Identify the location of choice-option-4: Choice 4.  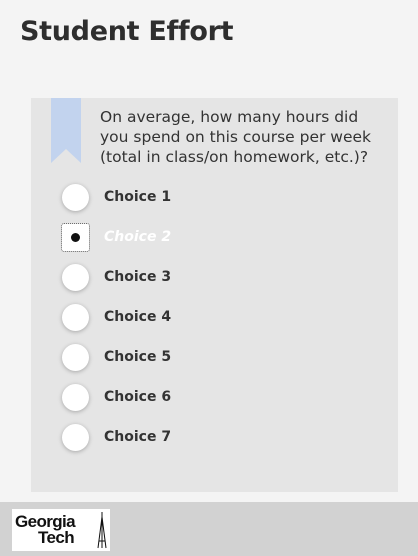
(212, 317).